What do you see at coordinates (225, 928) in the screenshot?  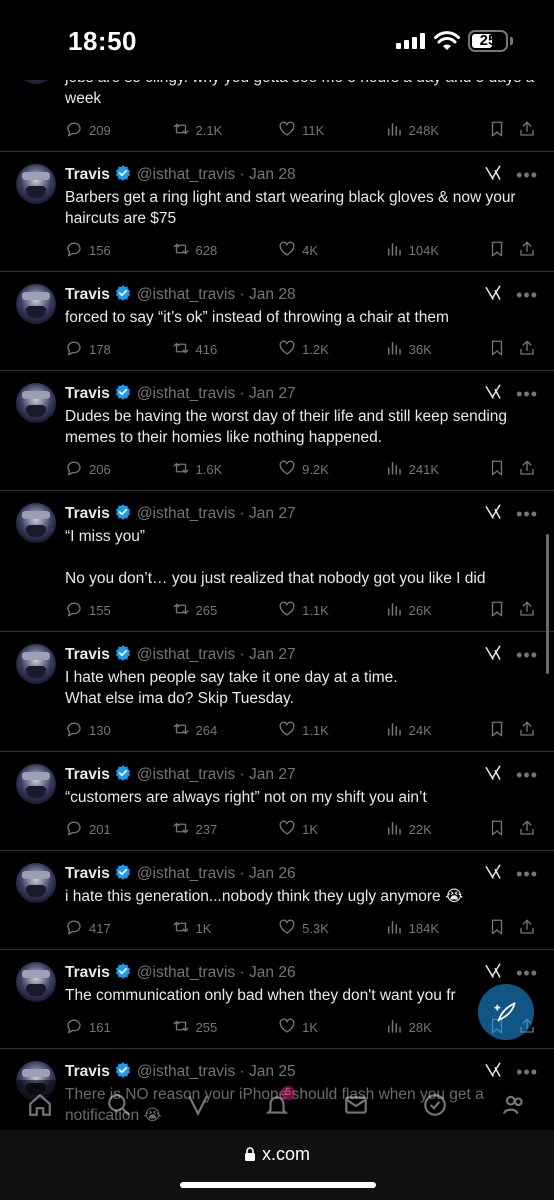 I see `retweet-button: 1K` at bounding box center [225, 928].